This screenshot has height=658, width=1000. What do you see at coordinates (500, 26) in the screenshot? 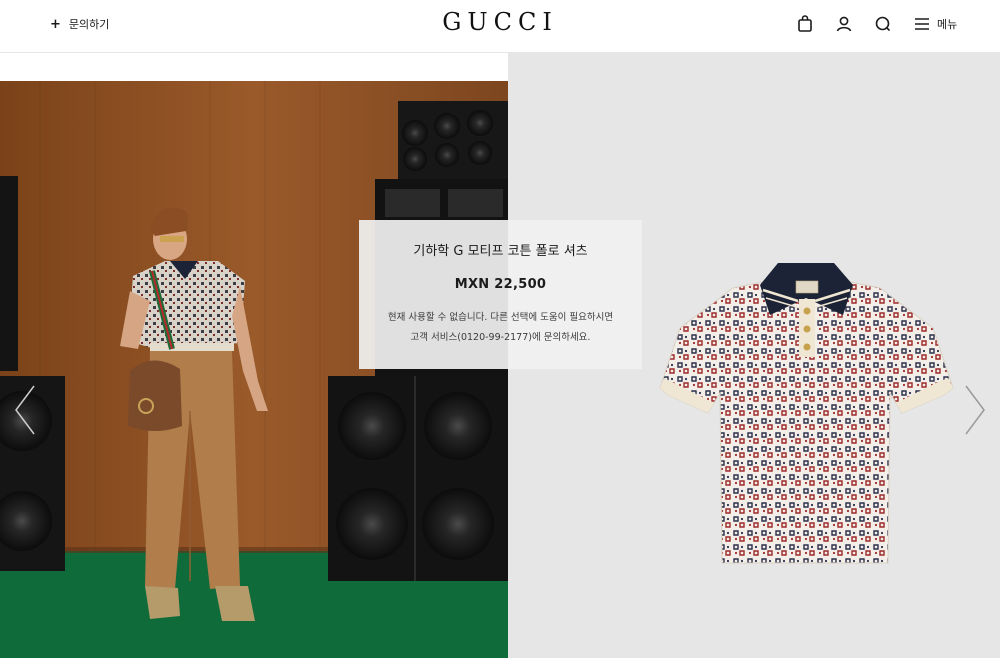
I see `site-header: + 문의하기 GUCCI 메뉴` at bounding box center [500, 26].